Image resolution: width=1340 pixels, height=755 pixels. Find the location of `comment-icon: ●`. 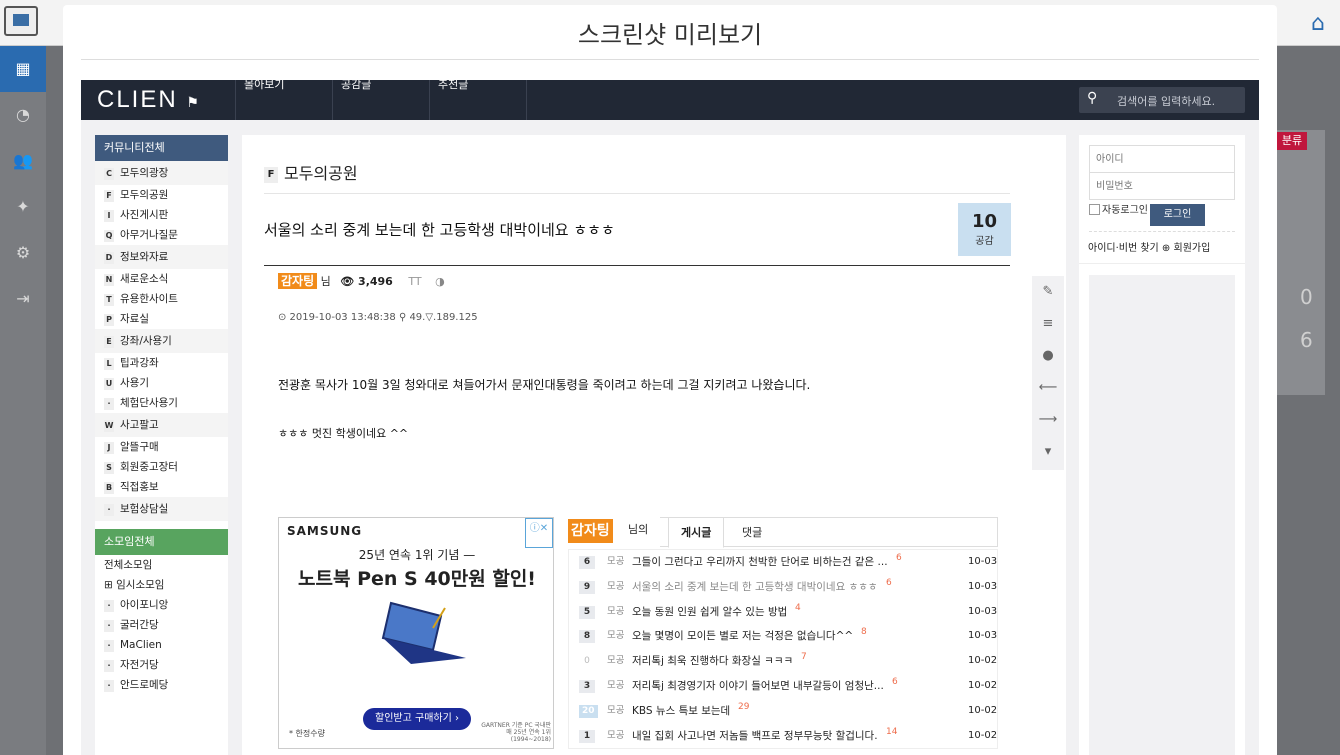

comment-icon: ● is located at coordinates (1048, 356).